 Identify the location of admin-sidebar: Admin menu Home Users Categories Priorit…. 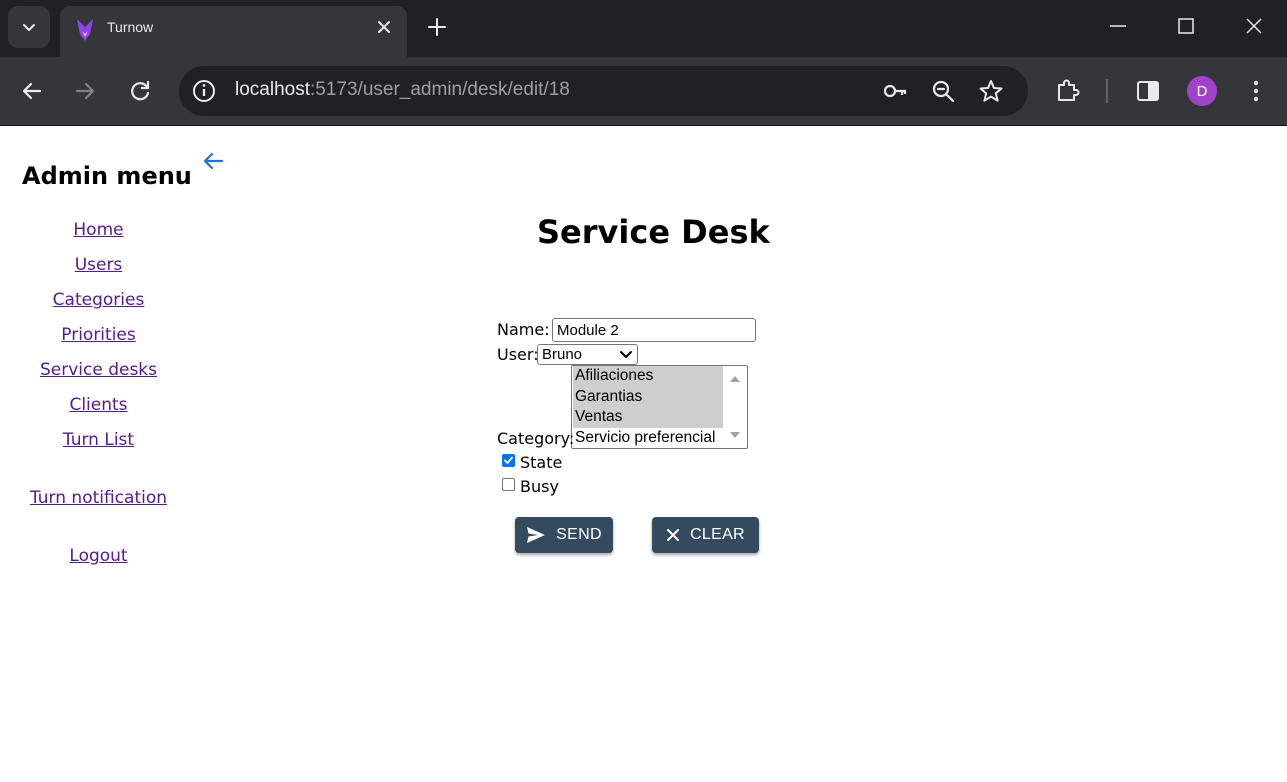
(98, 454).